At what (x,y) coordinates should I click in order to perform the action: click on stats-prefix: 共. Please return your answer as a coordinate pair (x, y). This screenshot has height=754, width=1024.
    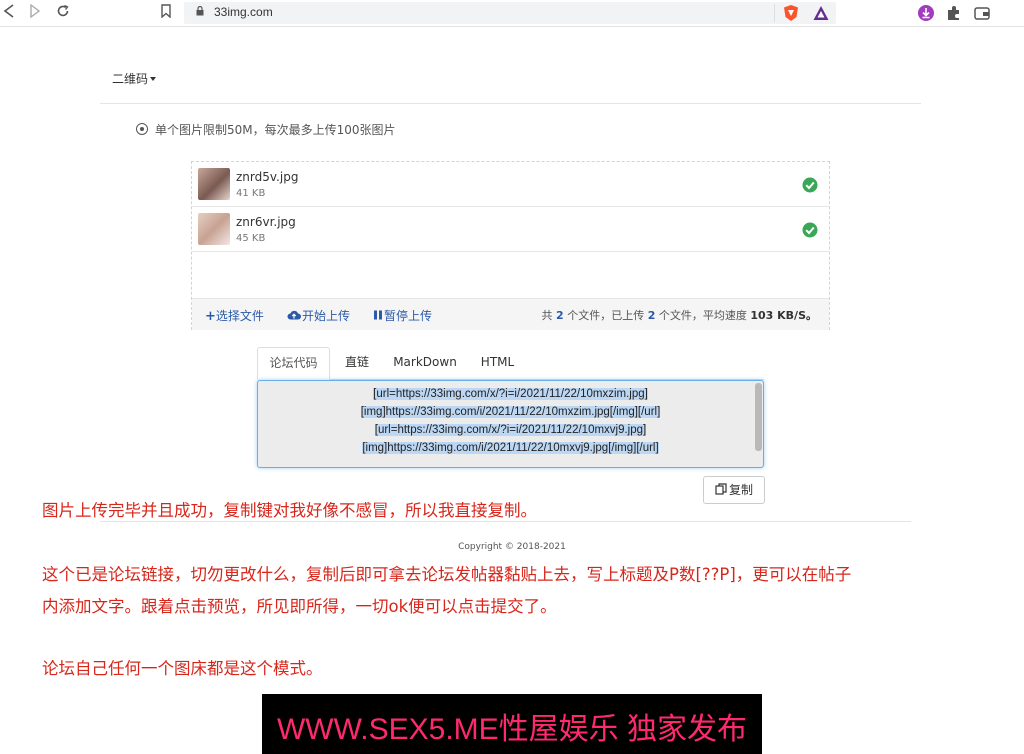
    Looking at the image, I should click on (547, 315).